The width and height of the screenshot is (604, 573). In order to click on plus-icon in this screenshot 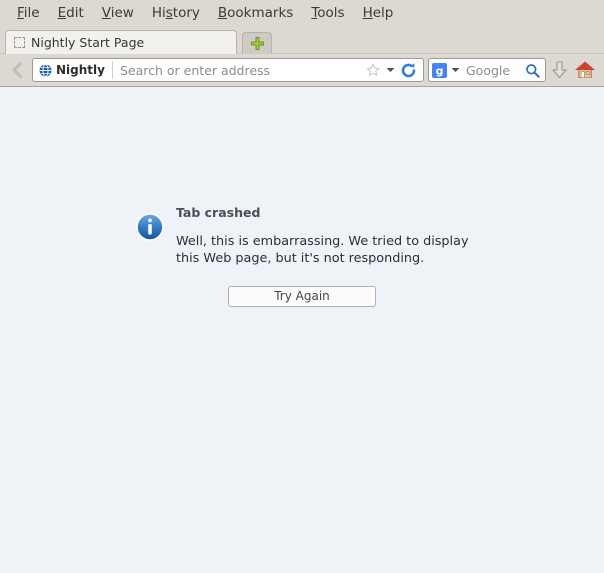, I will do `click(257, 43)`.